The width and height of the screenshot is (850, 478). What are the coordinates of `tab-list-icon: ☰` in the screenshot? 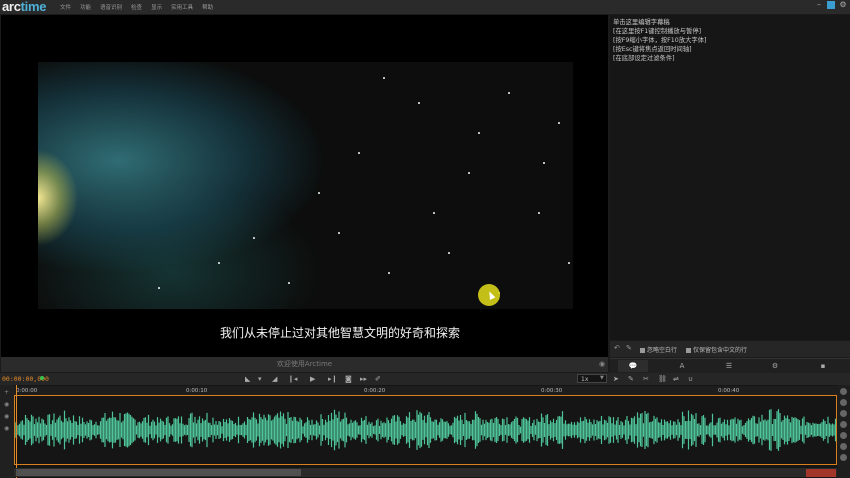 It's located at (729, 366).